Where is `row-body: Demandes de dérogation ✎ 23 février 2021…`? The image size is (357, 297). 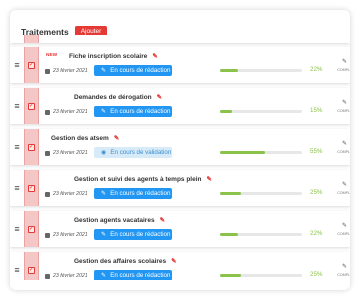 row-body: Demandes de dérogation ✎ 23 février 2021… is located at coordinates (194, 106).